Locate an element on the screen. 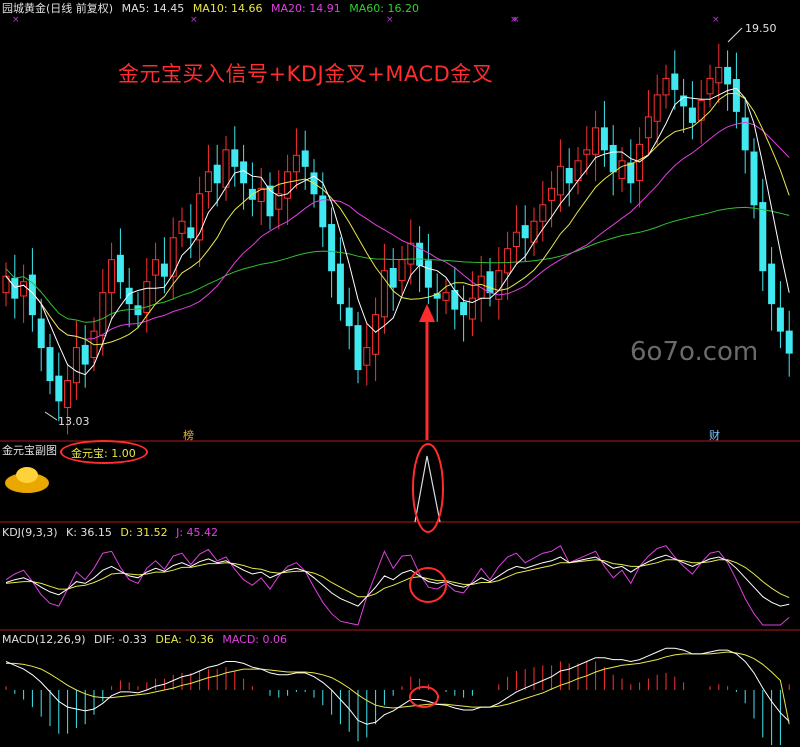 The width and height of the screenshot is (800, 747). event-marker-cai: 财 is located at coordinates (714, 435).